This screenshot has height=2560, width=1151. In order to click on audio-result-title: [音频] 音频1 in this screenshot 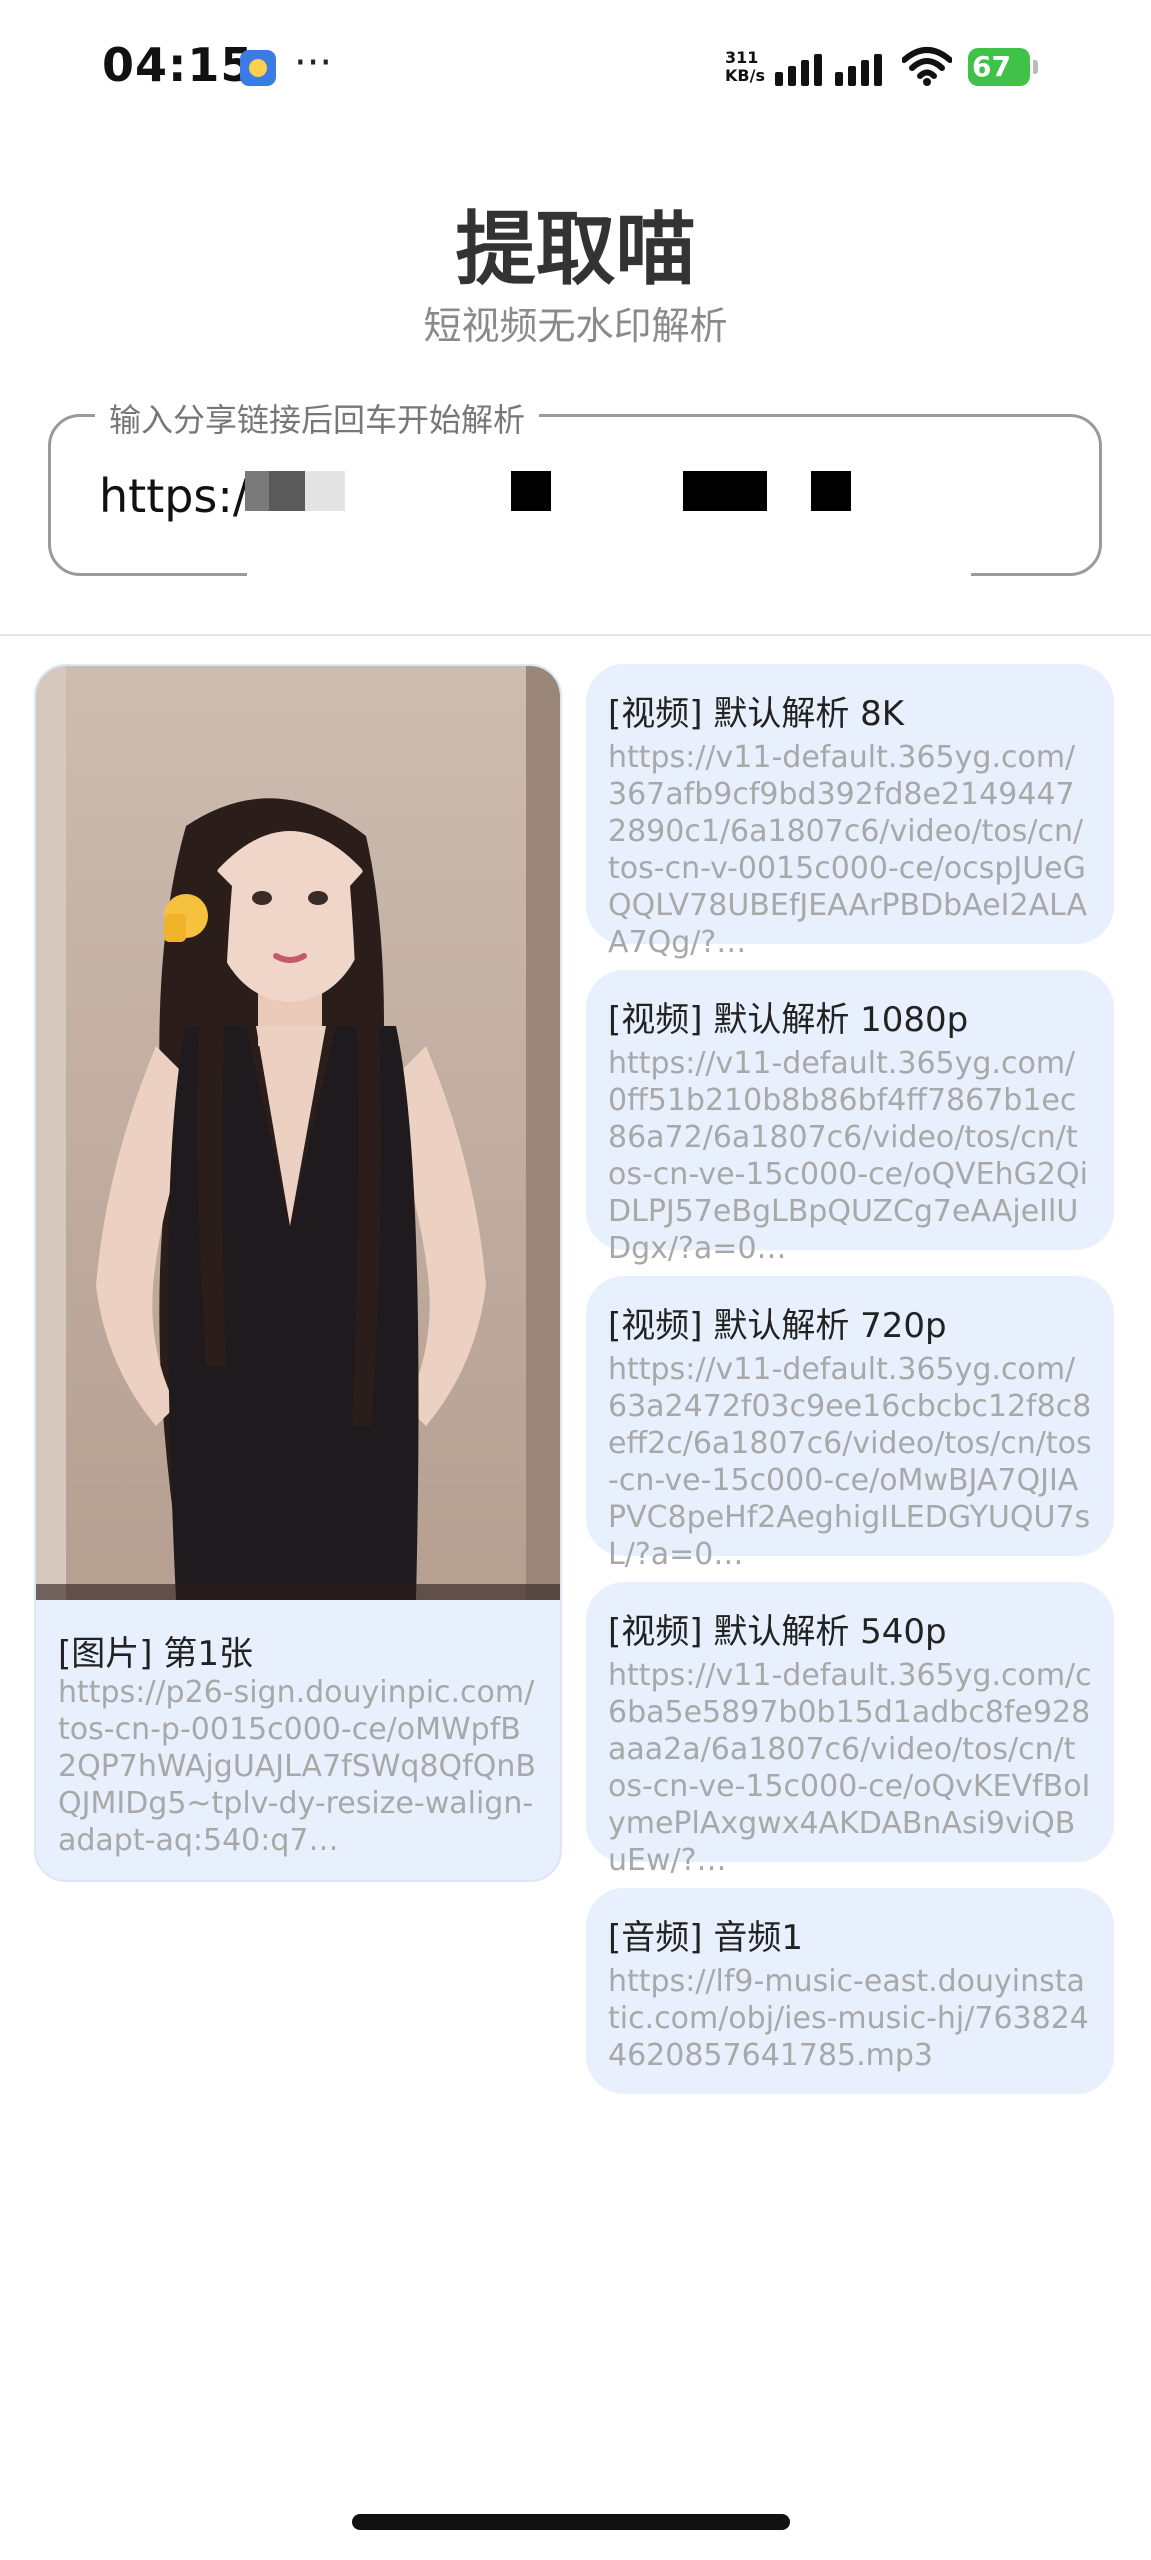, I will do `click(705, 1938)`.